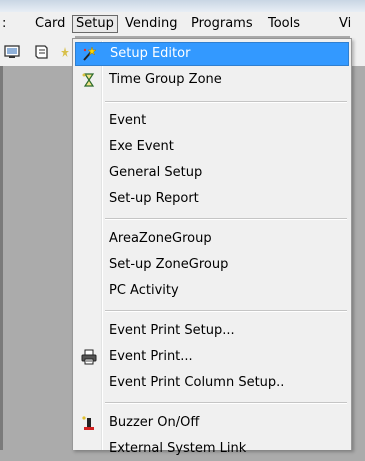 Image resolution: width=365 pixels, height=461 pixels. What do you see at coordinates (128, 120) in the screenshot?
I see `menu-item-label: Event` at bounding box center [128, 120].